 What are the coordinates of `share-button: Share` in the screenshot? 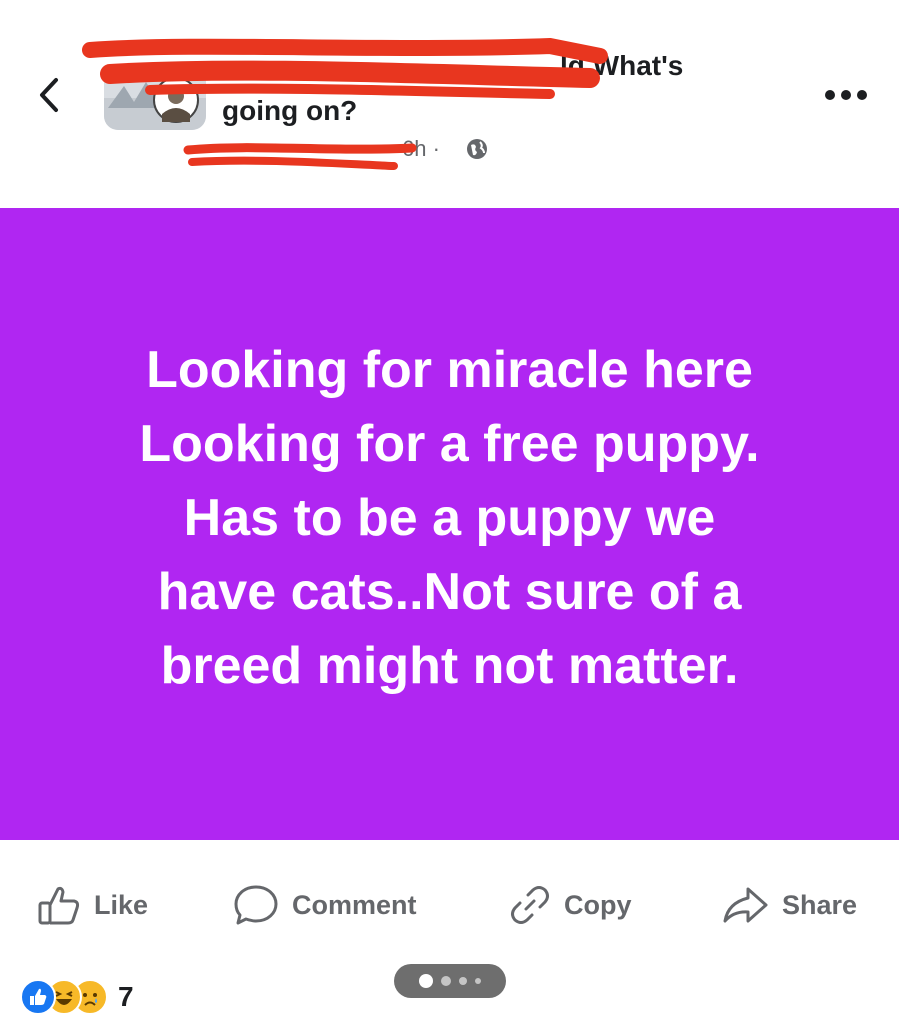 It's located at (788, 905).